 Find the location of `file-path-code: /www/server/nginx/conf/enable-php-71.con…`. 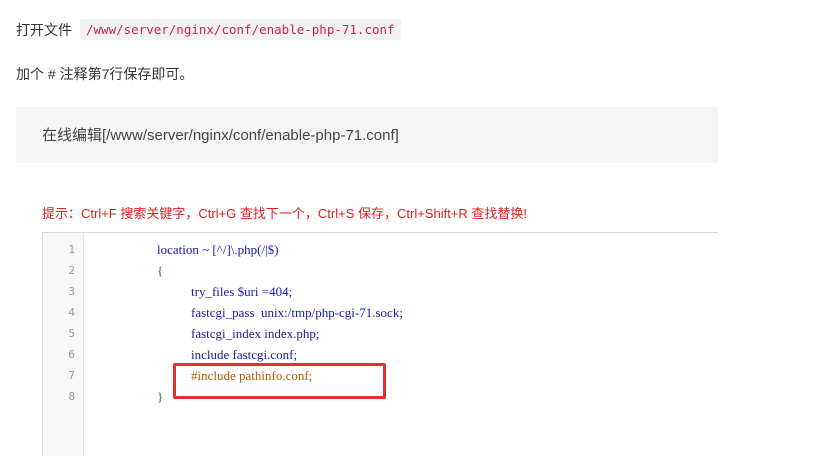

file-path-code: /www/server/nginx/conf/enable-php-71.con… is located at coordinates (240, 29).